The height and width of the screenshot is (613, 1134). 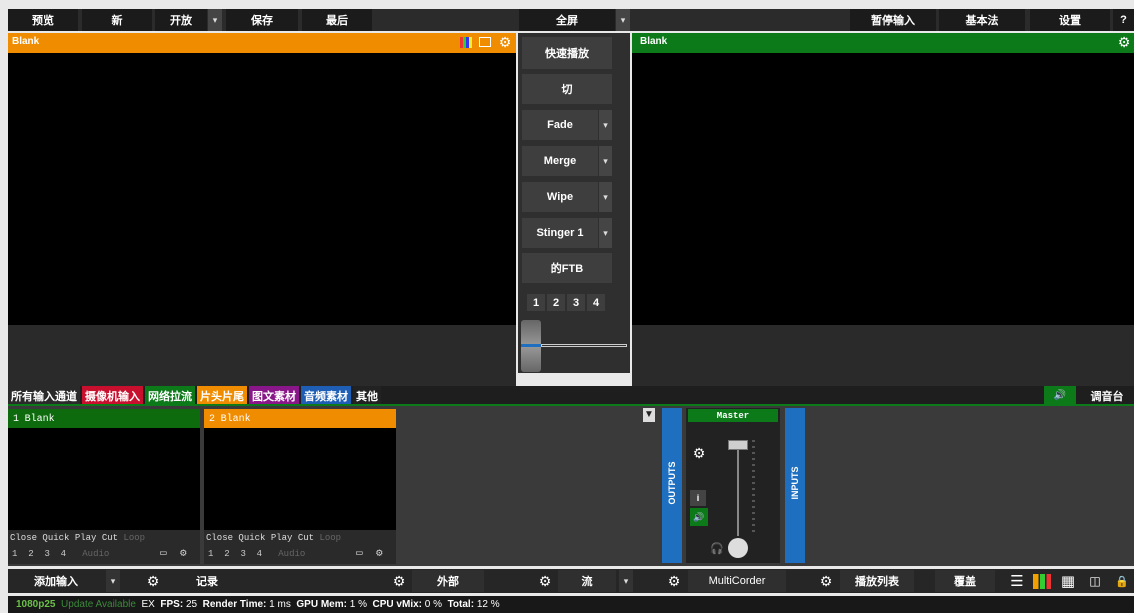 What do you see at coordinates (982, 20) in the screenshot?
I see `basic-button: 基本法` at bounding box center [982, 20].